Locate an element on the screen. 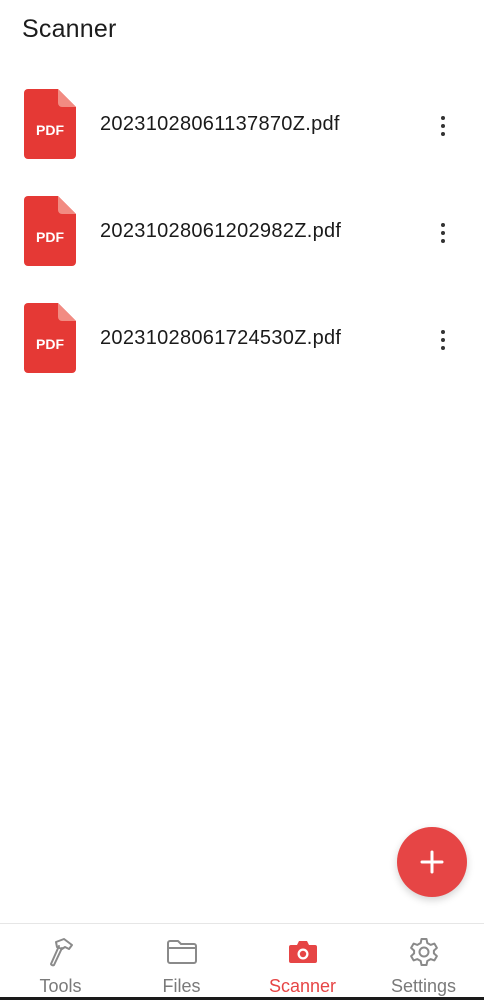 The width and height of the screenshot is (484, 1000). hammer-icon is located at coordinates (61, 952).